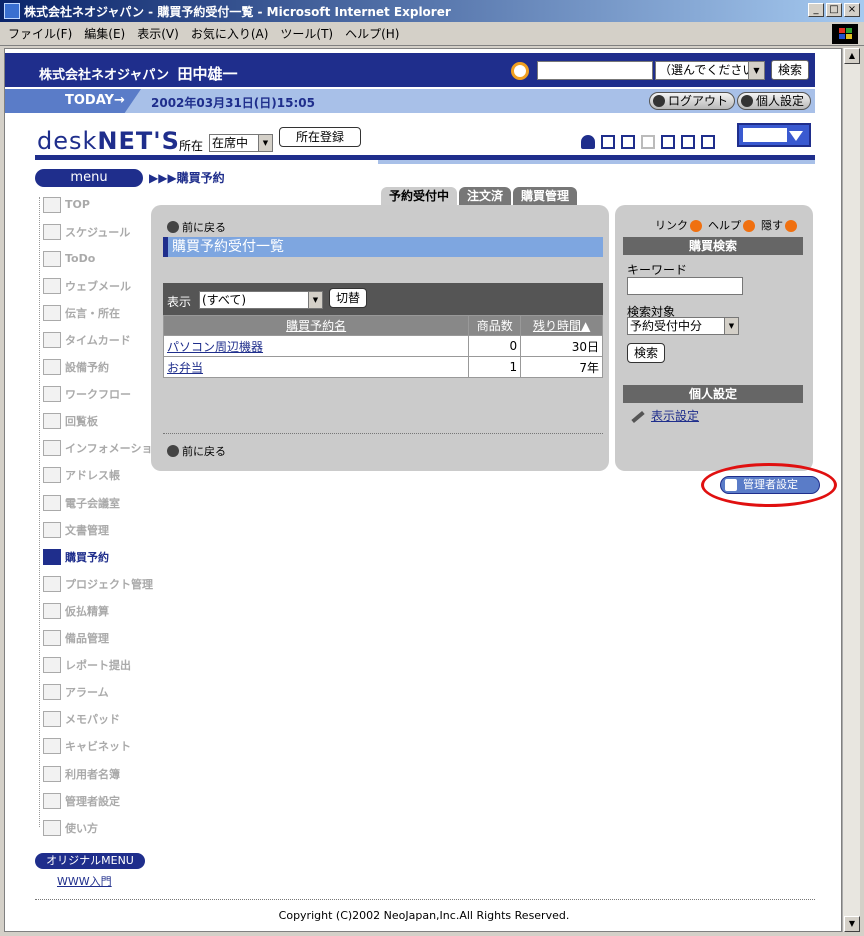 This screenshot has width=864, height=936. Describe the element at coordinates (95, 258) in the screenshot. I see `sidebar-item-todo: ToDo` at that location.